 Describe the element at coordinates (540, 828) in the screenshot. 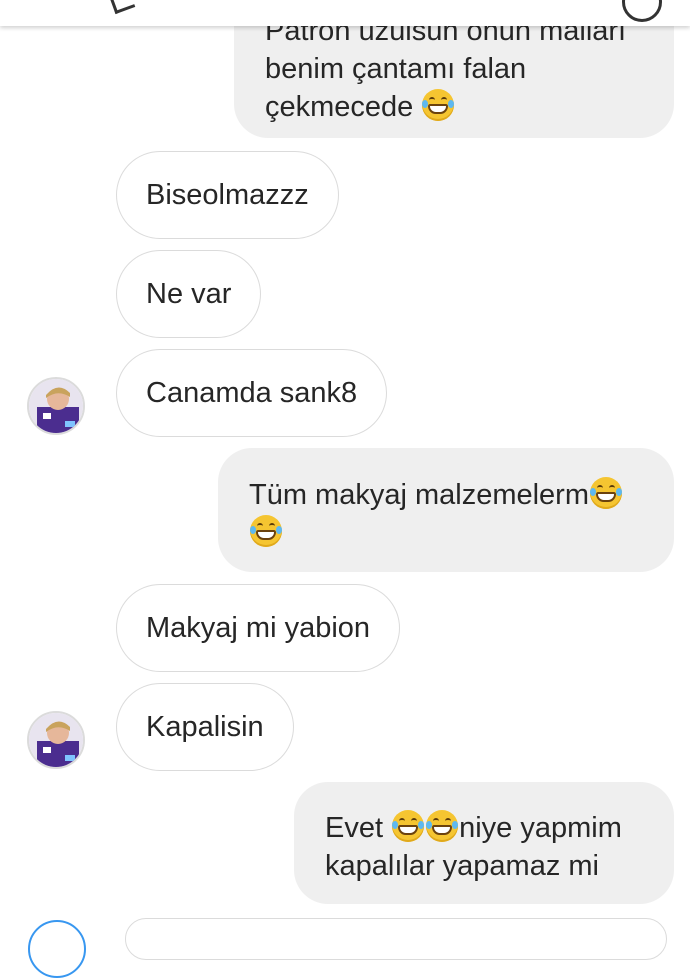

I see `message-line: niye yapmim` at that location.